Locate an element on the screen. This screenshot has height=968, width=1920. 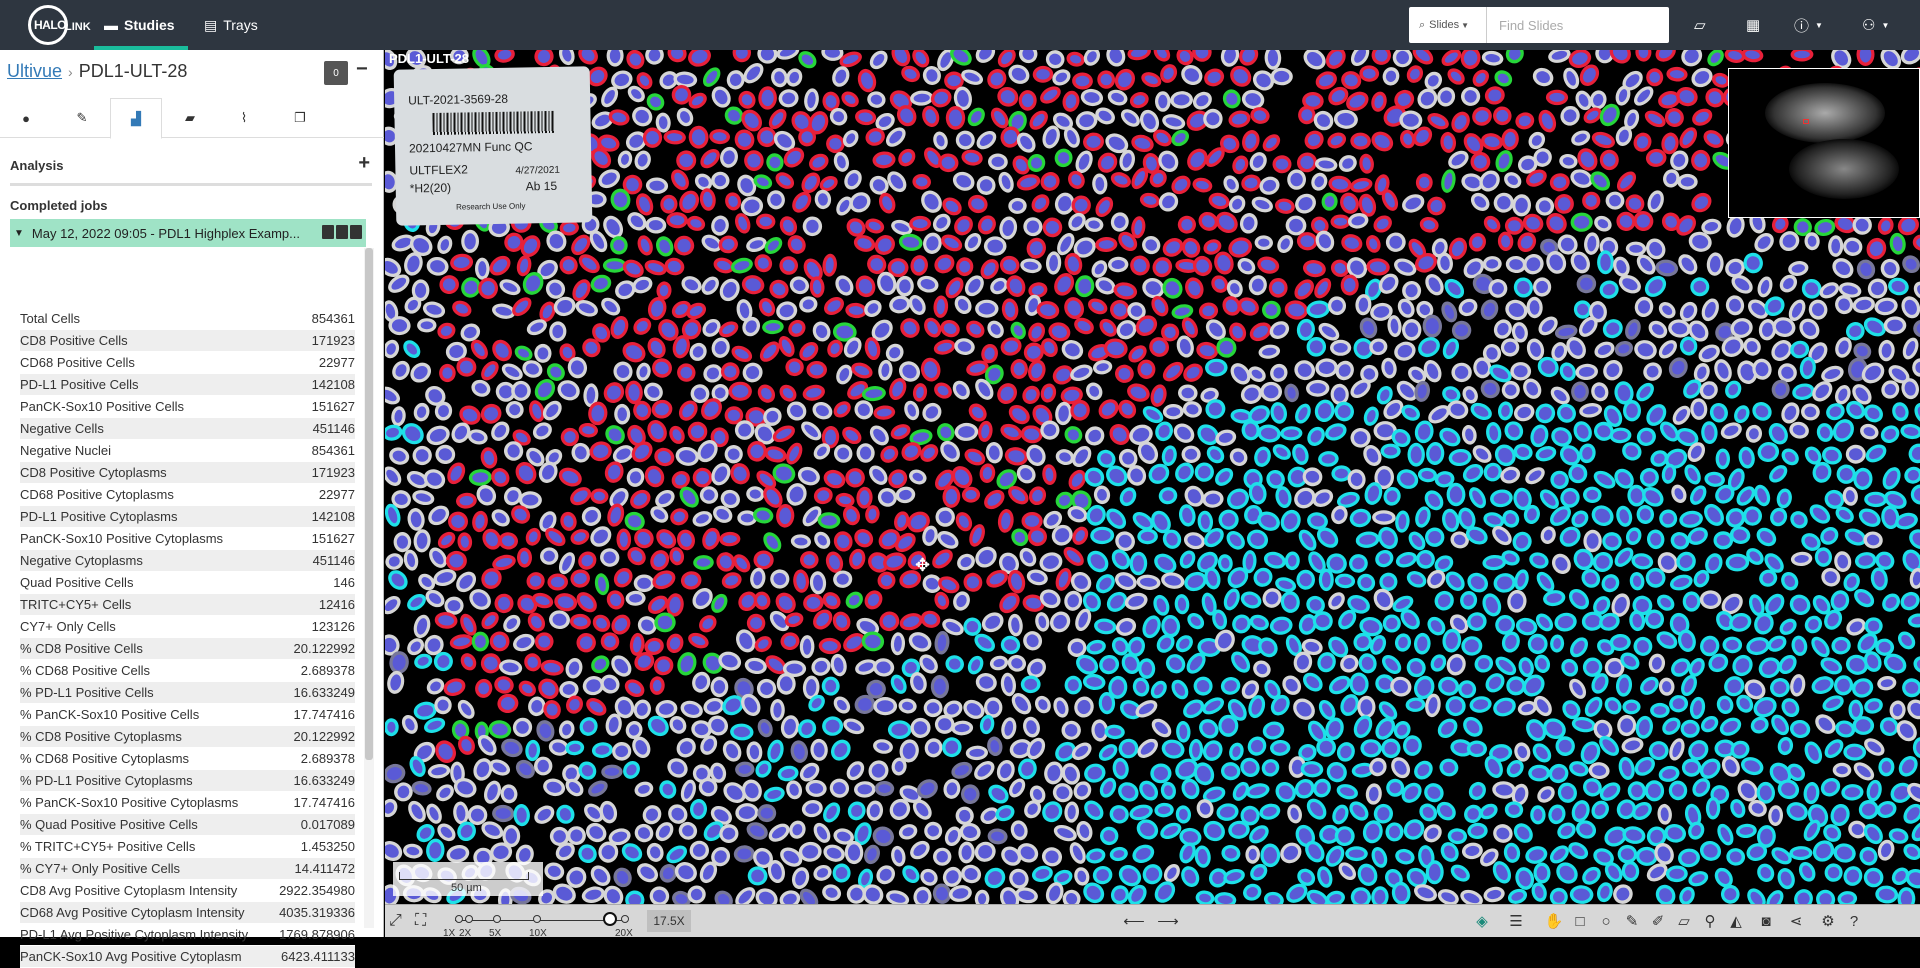
stat-value: 16.633249 is located at coordinates (324, 780).